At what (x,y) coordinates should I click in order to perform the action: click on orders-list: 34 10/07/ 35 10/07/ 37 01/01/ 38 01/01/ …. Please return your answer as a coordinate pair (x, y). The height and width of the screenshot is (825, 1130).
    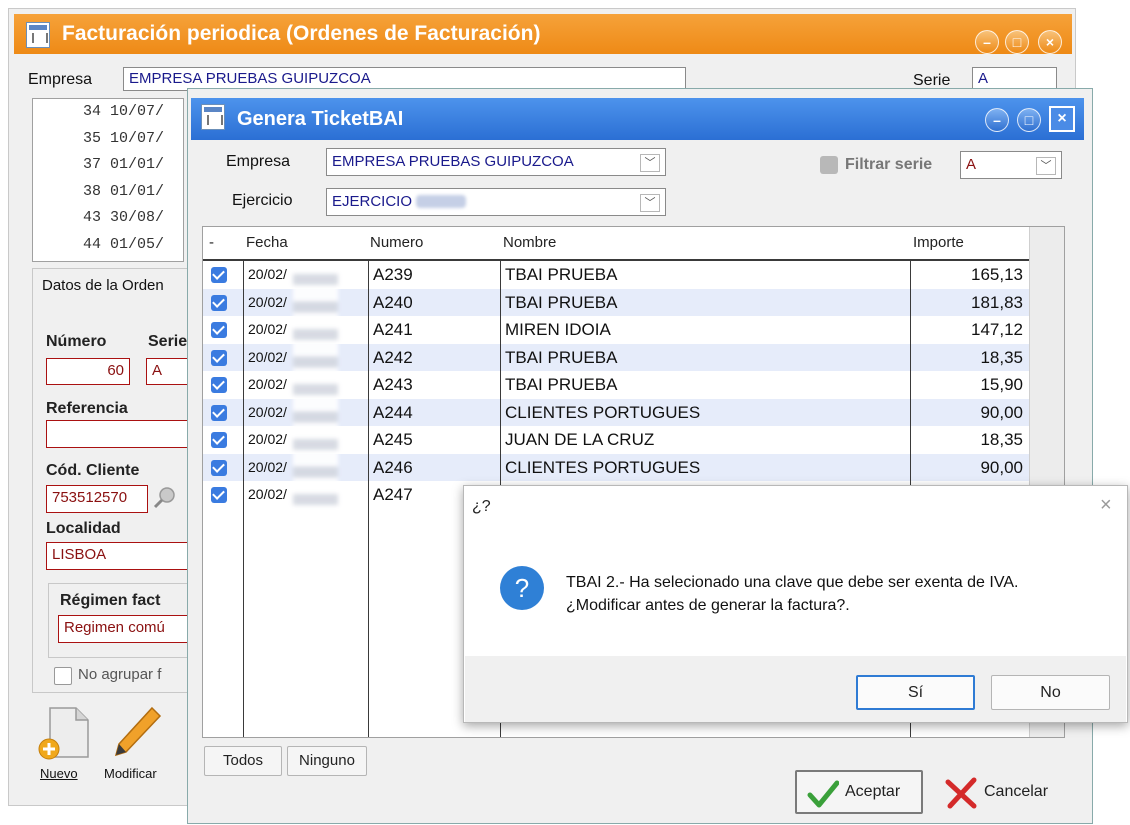
    Looking at the image, I should click on (108, 180).